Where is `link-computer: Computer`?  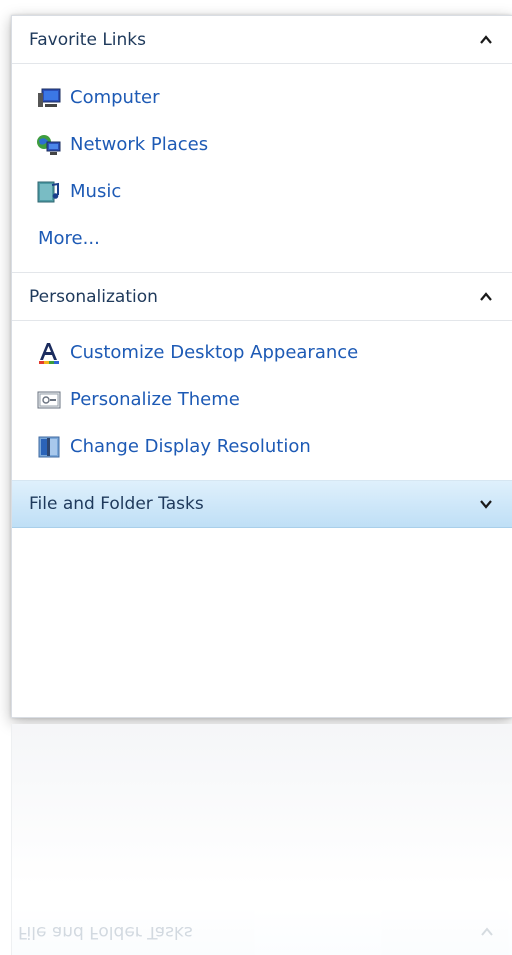
link-computer: Computer is located at coordinates (274, 97).